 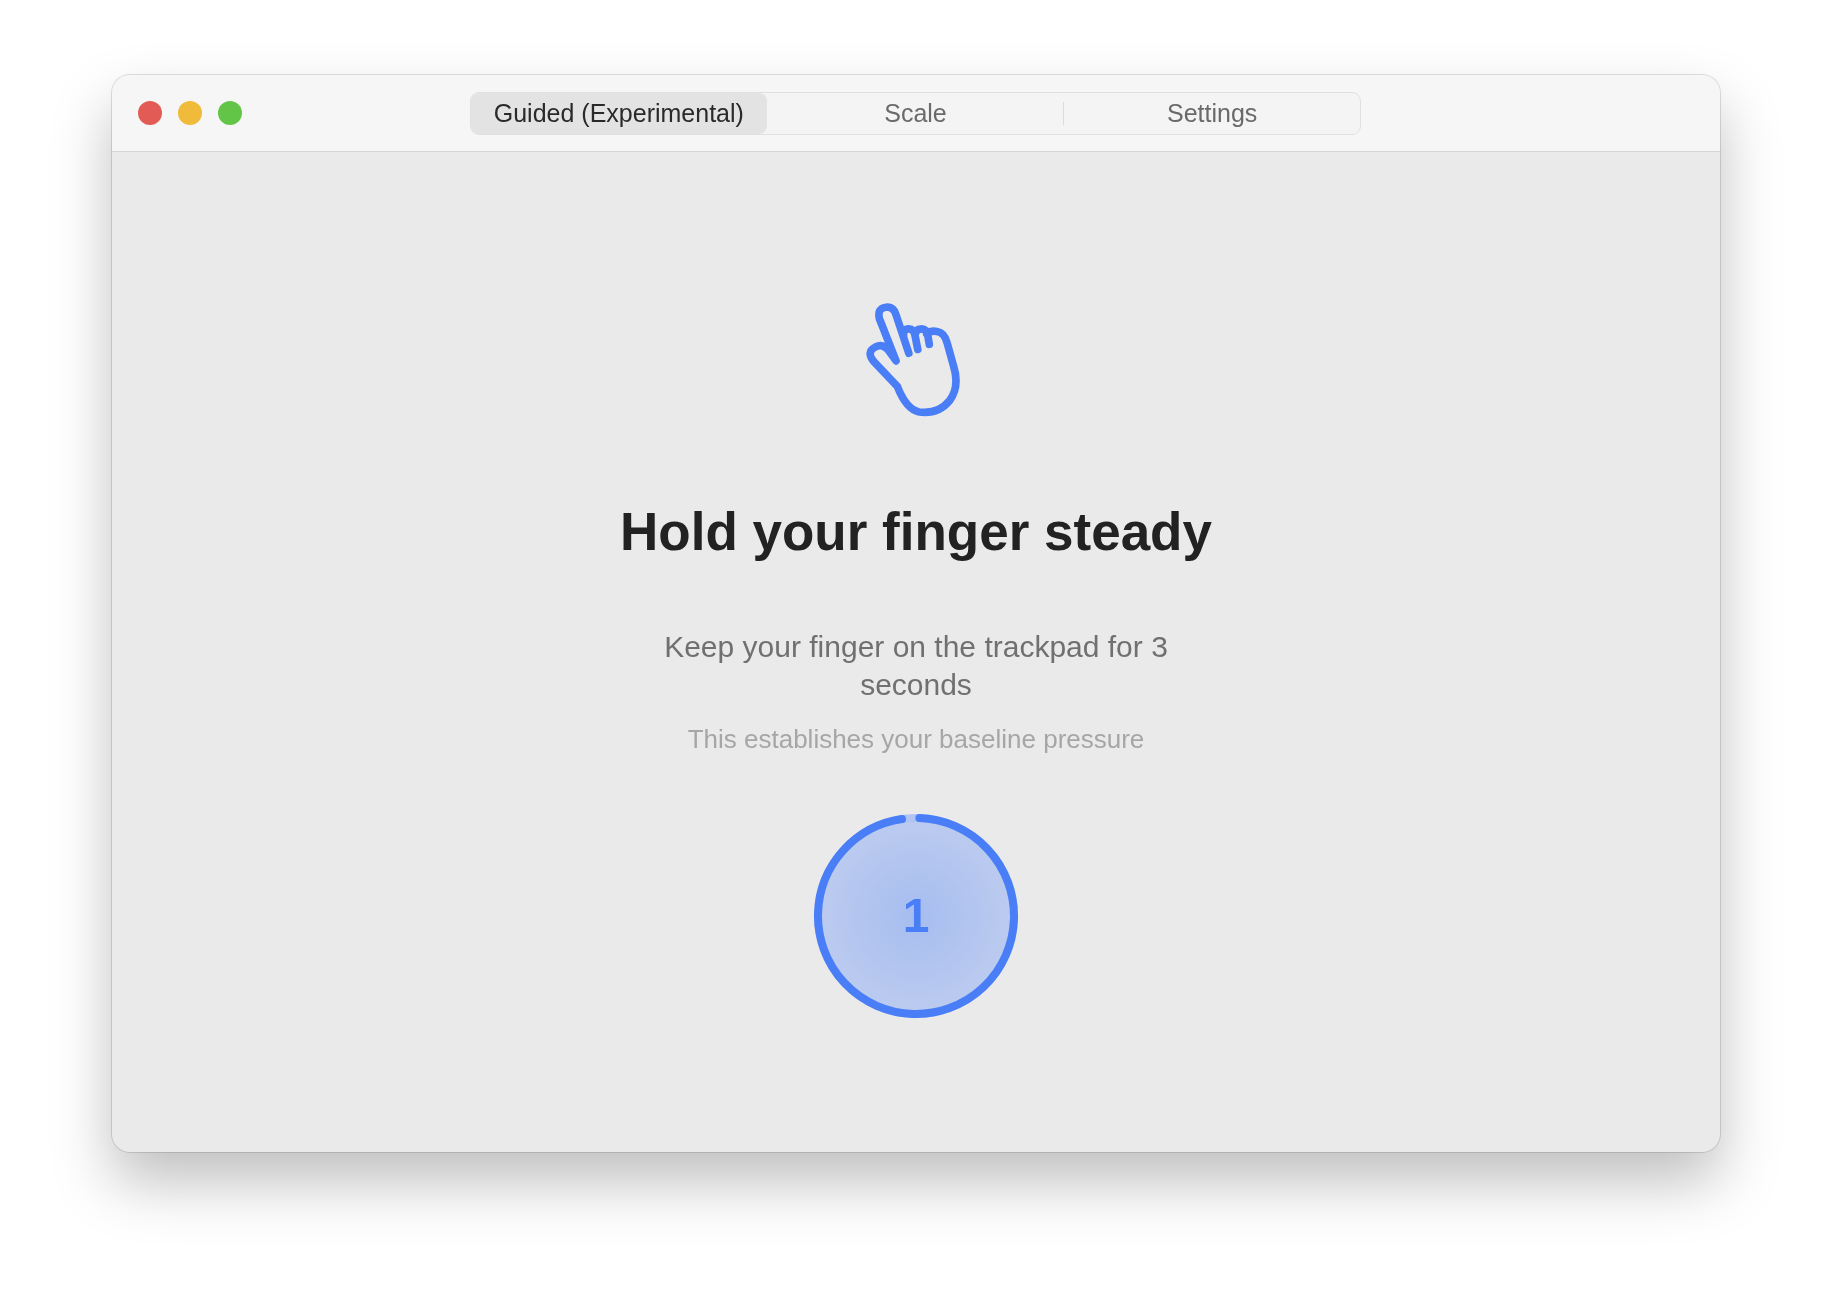 What do you see at coordinates (916, 739) in the screenshot?
I see `hint-text: This establishes your baseline pressure` at bounding box center [916, 739].